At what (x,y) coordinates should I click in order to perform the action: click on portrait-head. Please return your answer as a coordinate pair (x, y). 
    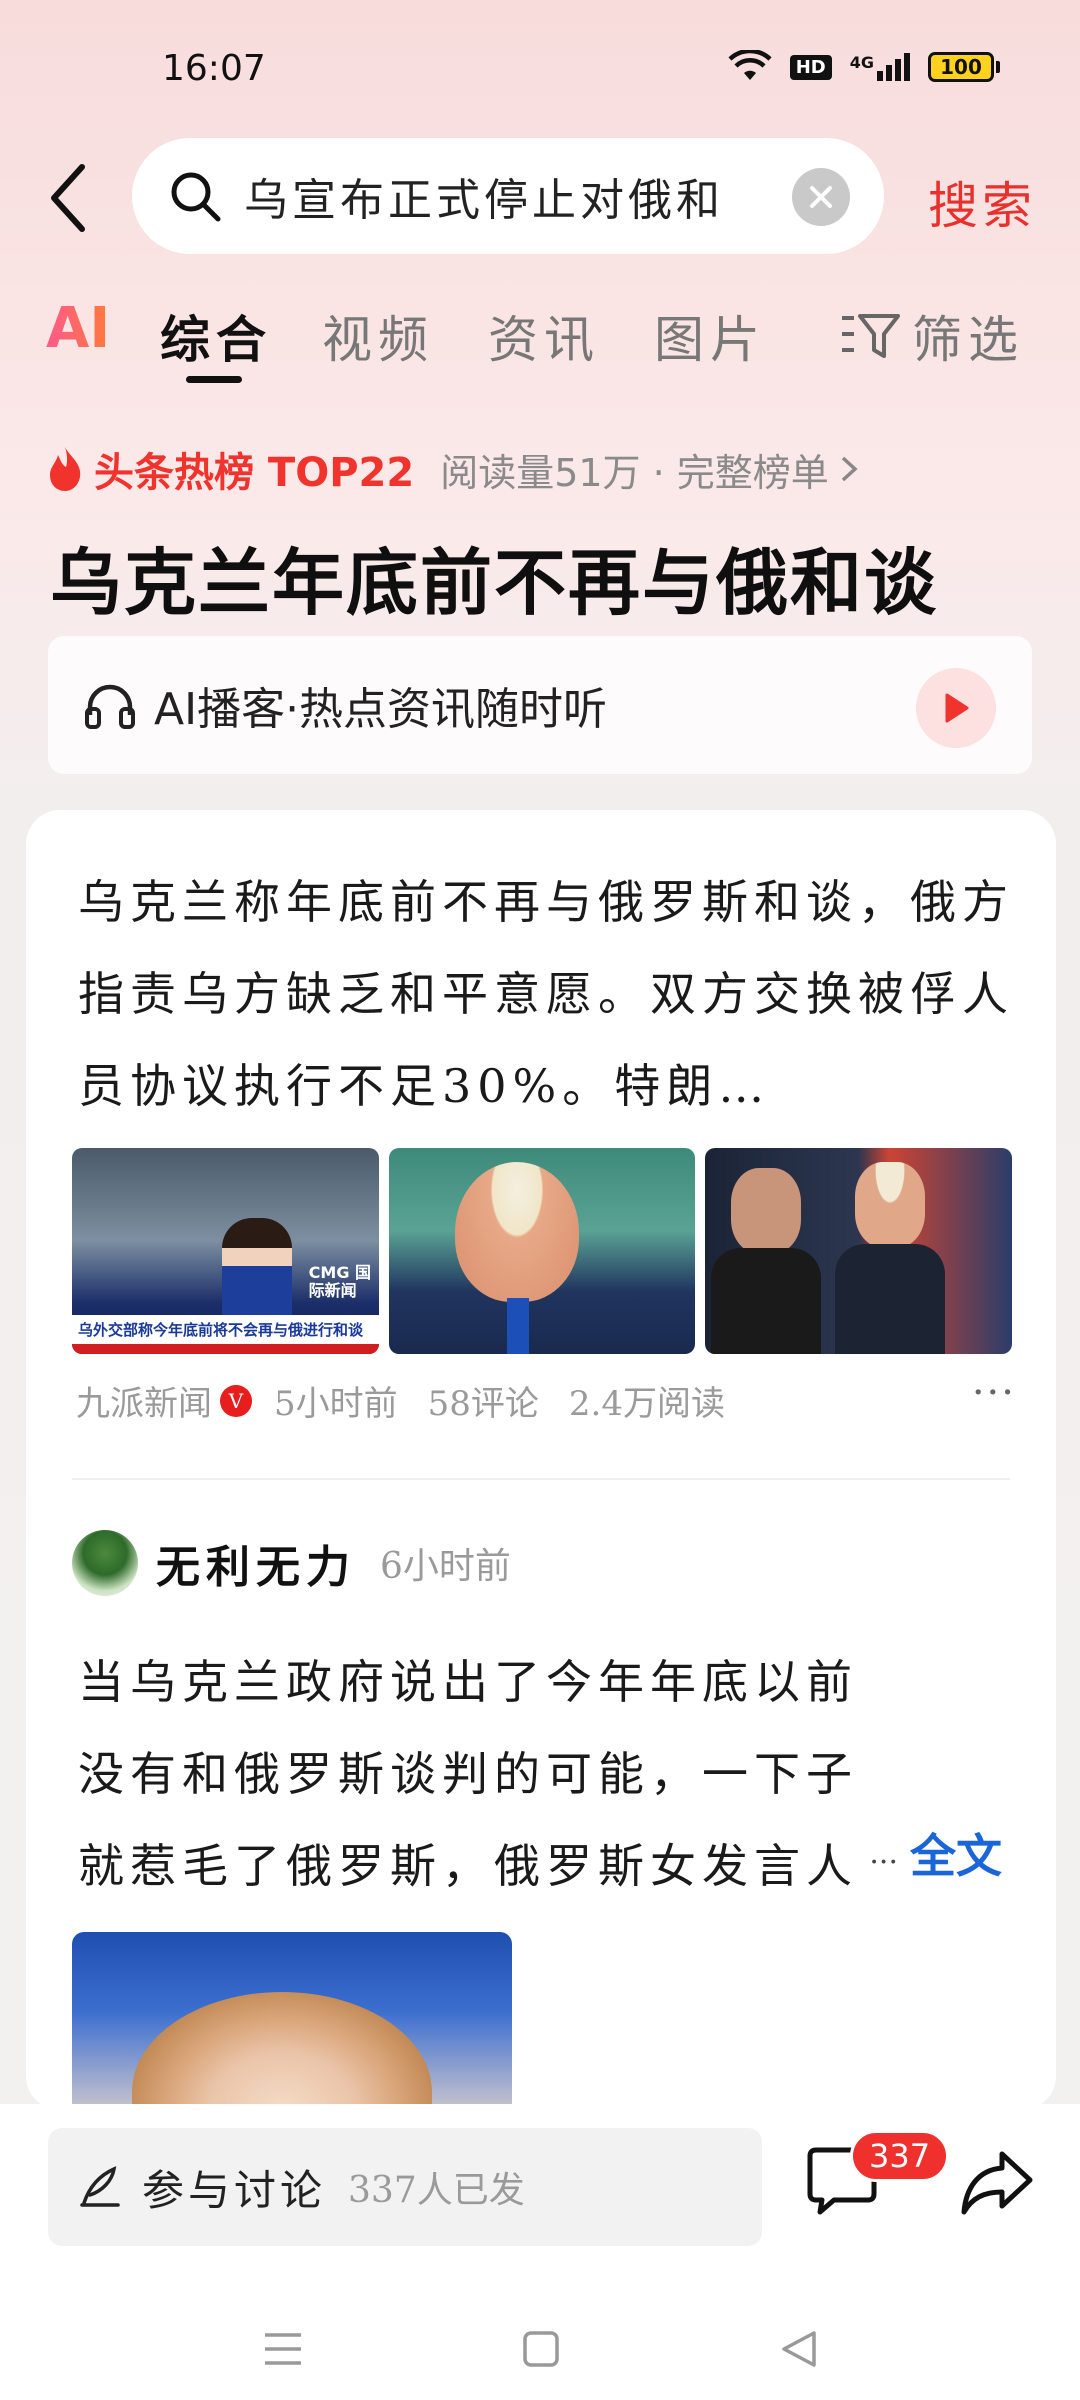
    Looking at the image, I should click on (516, 1232).